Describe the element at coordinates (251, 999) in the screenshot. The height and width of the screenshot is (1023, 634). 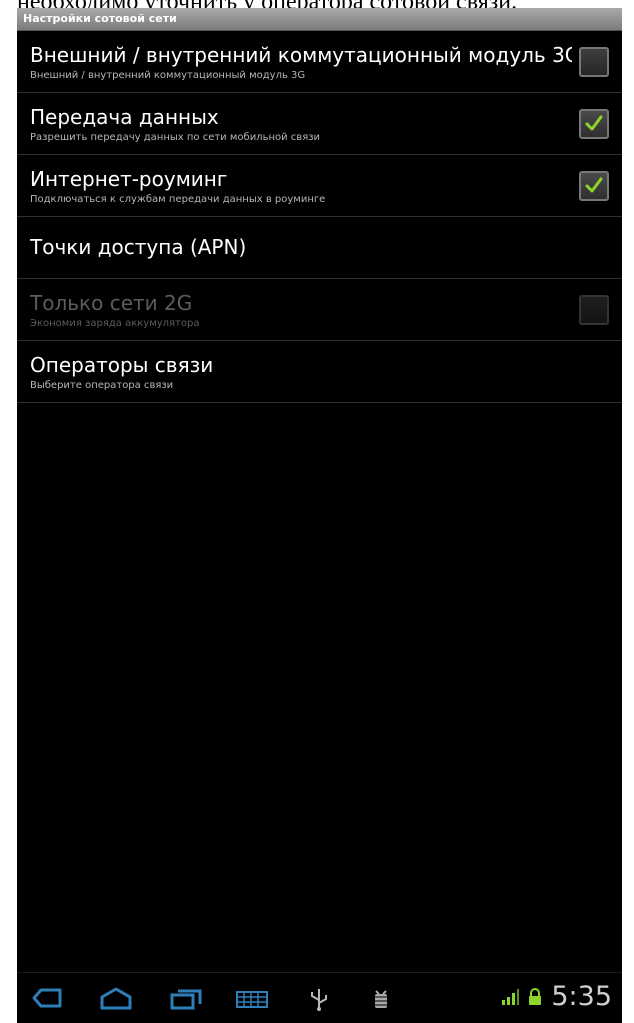
I see `keyboard-icon` at that location.